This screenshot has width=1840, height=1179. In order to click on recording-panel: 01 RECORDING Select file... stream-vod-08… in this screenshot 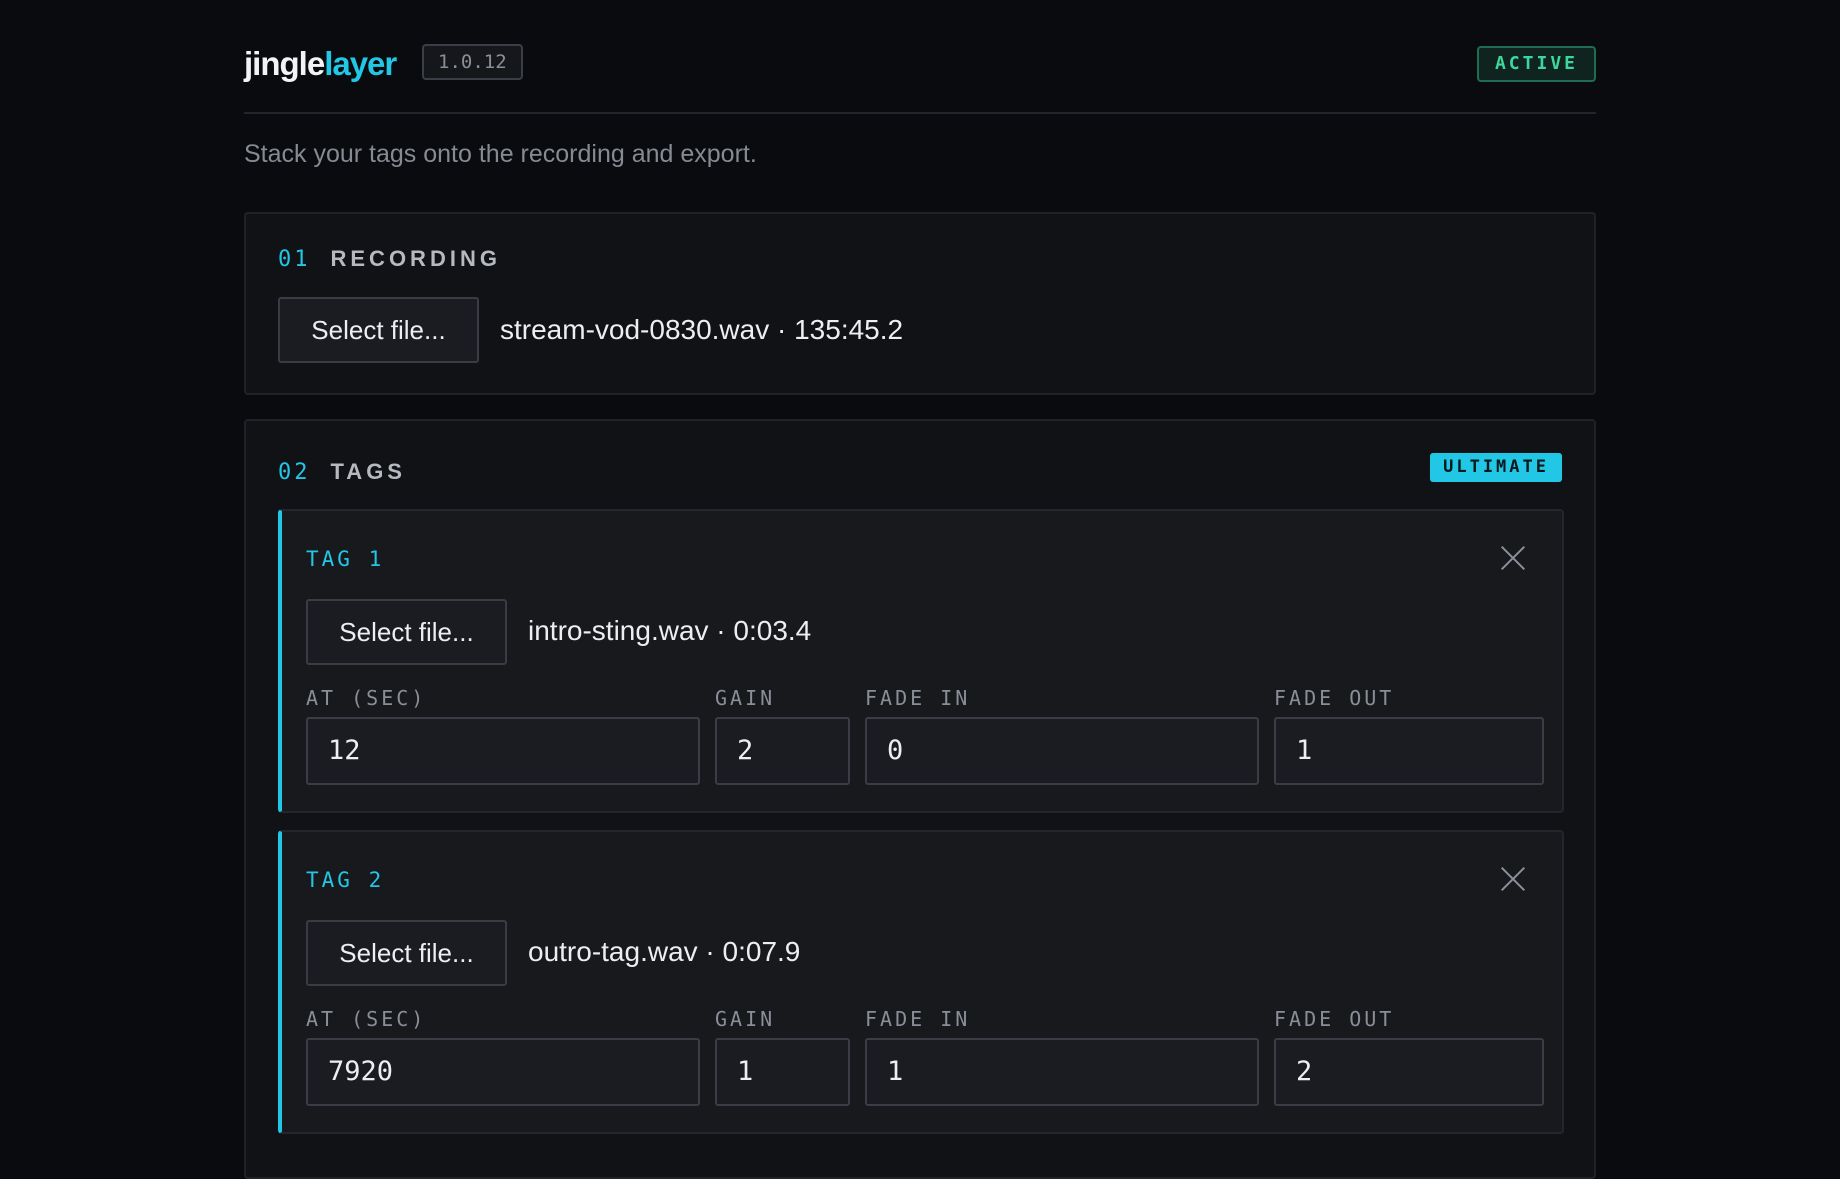, I will do `click(920, 303)`.